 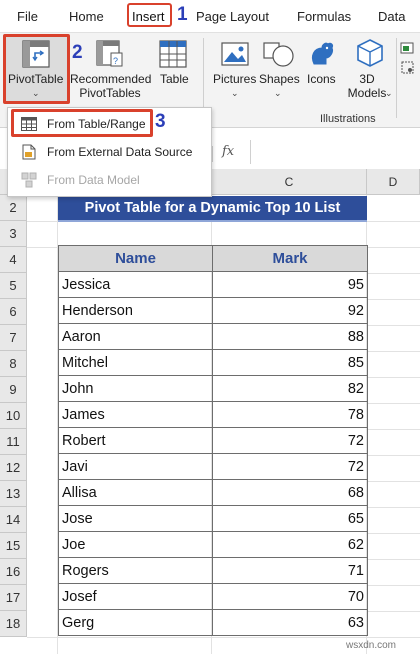 I want to click on illustrations-group-label: Illustrations, so click(x=348, y=119).